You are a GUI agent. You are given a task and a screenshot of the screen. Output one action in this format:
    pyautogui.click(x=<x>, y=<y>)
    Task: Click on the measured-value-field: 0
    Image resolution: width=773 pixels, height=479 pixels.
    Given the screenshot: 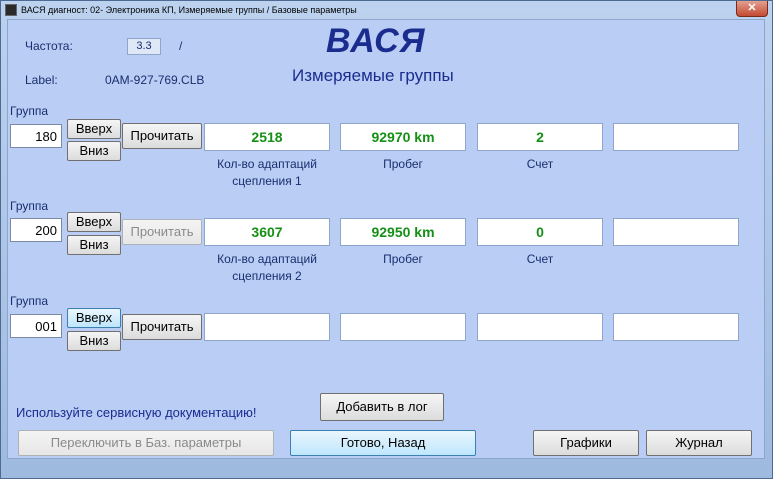 What is the action you would take?
    pyautogui.click(x=540, y=232)
    